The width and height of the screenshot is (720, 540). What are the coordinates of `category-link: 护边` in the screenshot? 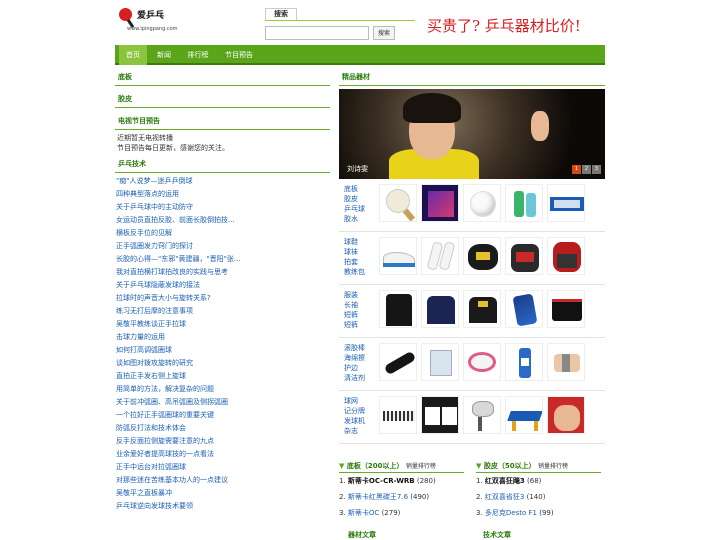 It's located at (356, 368).